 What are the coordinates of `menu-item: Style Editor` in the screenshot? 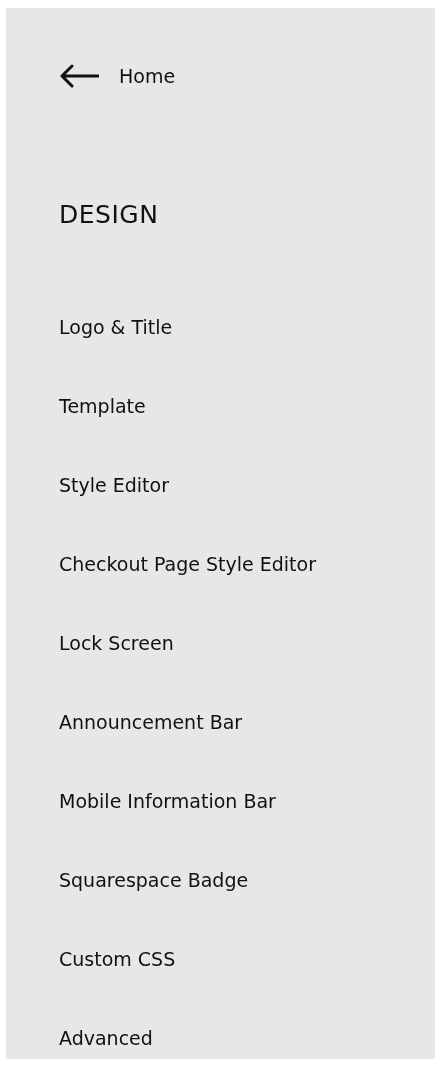 It's located at (114, 485).